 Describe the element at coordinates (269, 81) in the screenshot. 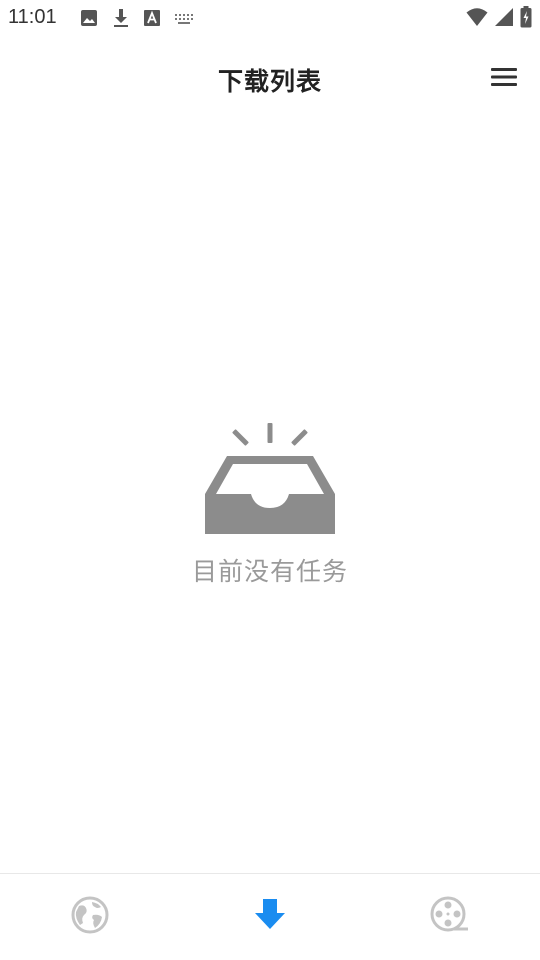

I see `page-title: 下载列表` at that location.